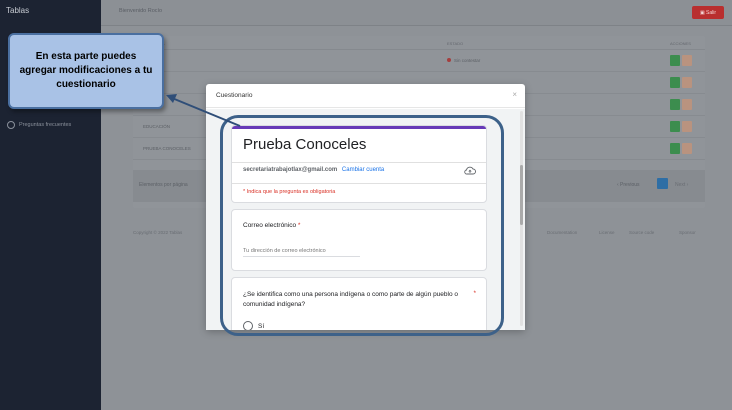 The image size is (732, 410). Describe the element at coordinates (662, 183) in the screenshot. I see `current-page-button` at that location.